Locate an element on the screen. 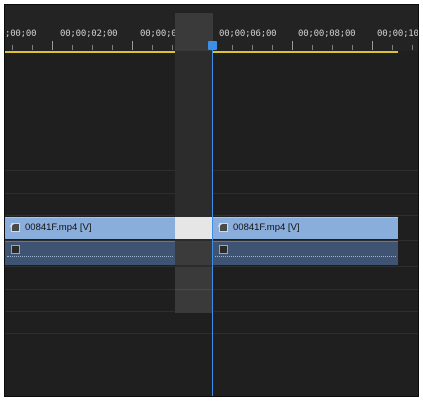 This screenshot has height=401, width=423. timecode-label: 00;00;10; is located at coordinates (397, 34).